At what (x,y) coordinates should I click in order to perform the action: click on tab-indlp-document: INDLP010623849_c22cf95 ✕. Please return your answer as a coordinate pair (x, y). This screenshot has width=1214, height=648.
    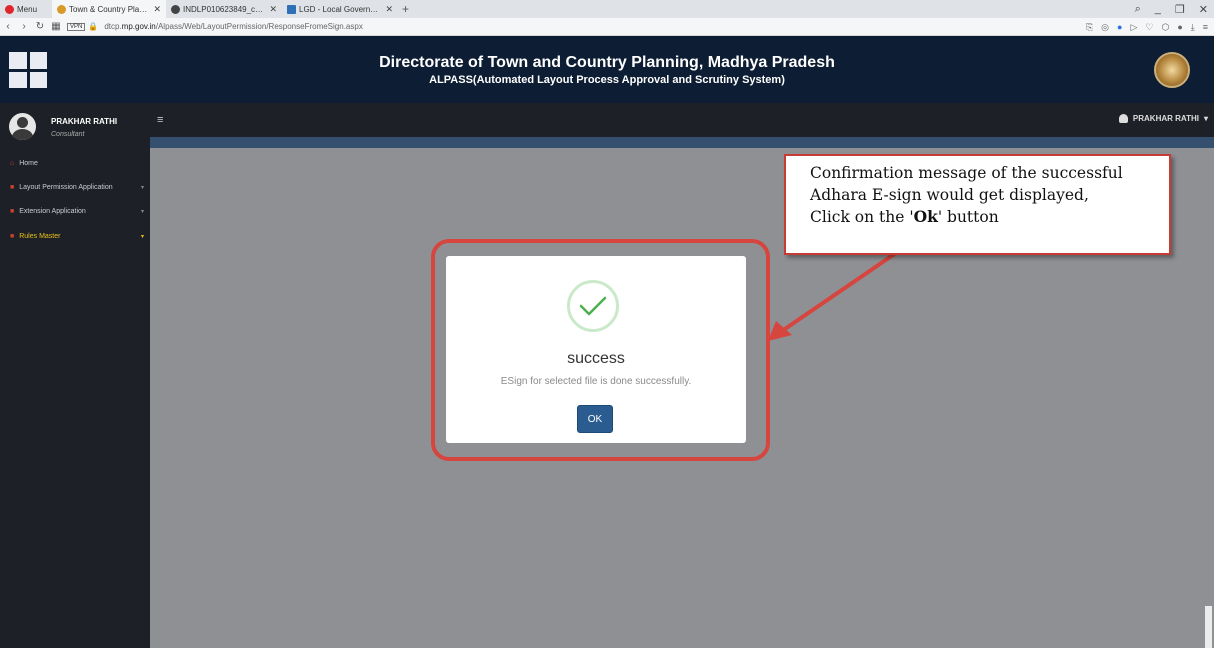
    Looking at the image, I should click on (224, 9).